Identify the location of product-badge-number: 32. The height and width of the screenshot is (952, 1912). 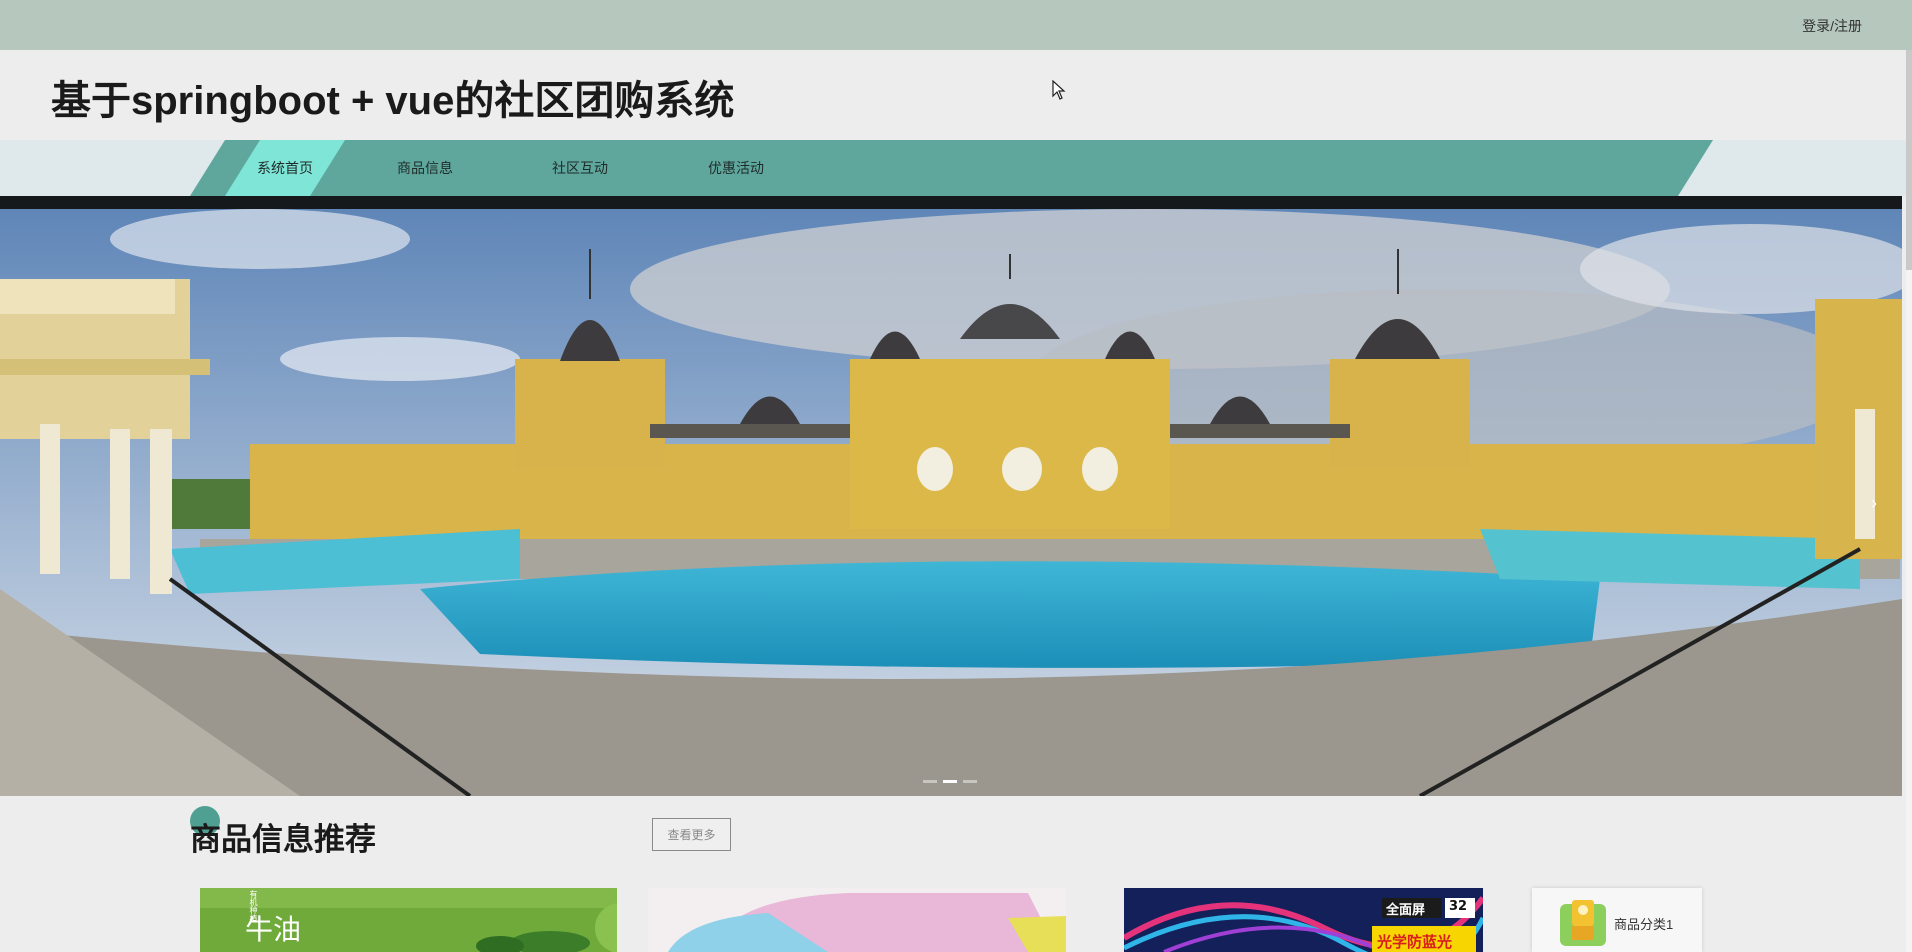
(1458, 906).